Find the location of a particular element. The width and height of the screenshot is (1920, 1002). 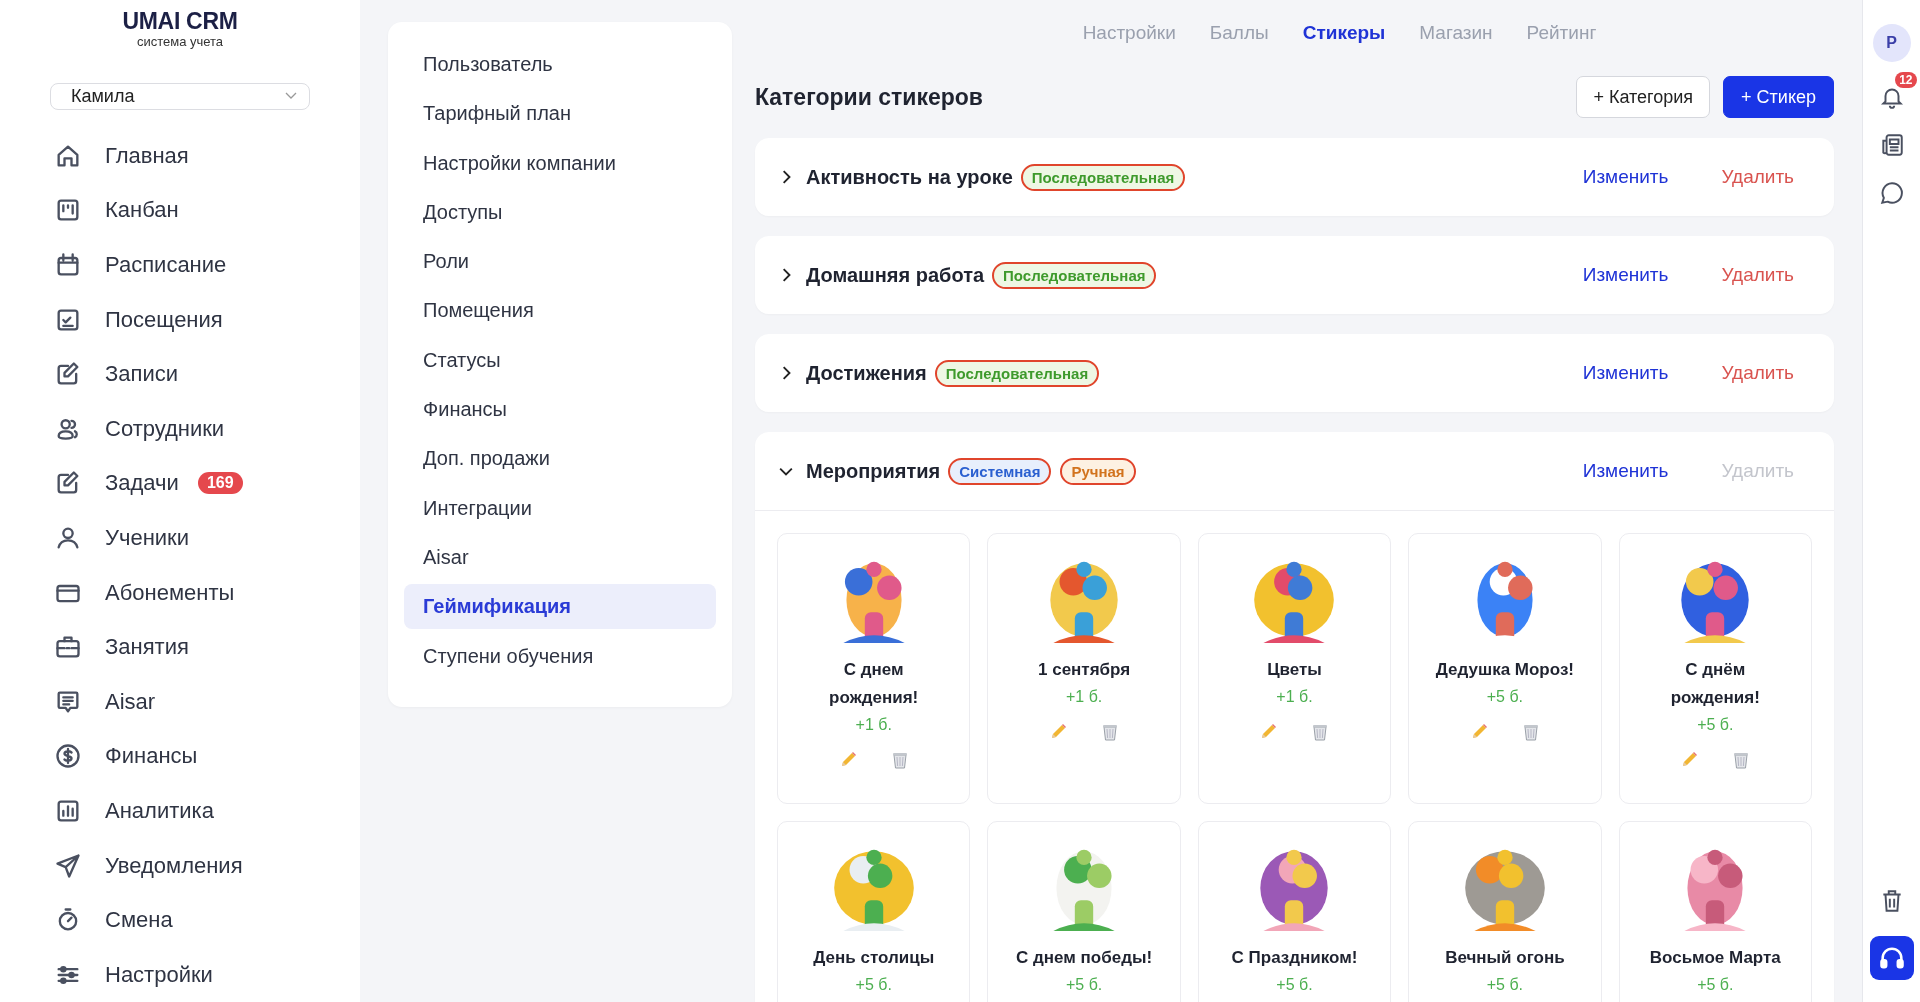

sticker-name: С днем победы! is located at coordinates (1084, 958).